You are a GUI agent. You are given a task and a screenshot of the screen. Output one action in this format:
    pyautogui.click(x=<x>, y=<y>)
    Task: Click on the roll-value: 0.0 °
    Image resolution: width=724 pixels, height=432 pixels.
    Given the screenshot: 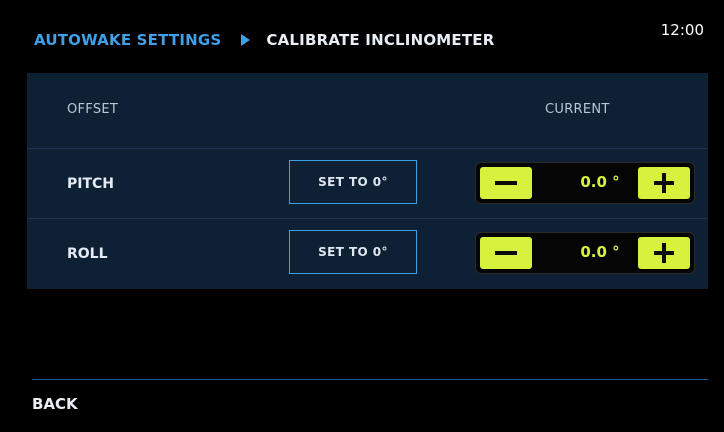 What is the action you would take?
    pyautogui.click(x=600, y=252)
    